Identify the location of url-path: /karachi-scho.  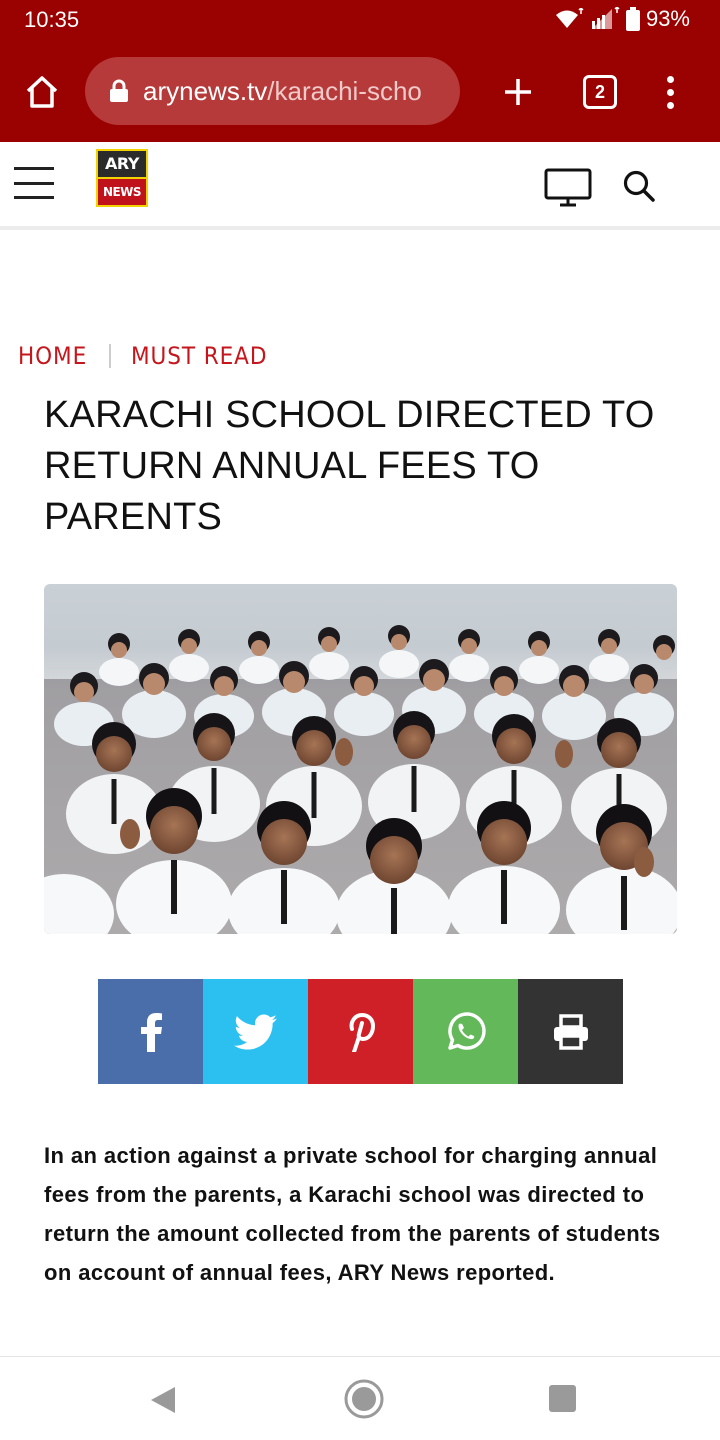
(344, 90).